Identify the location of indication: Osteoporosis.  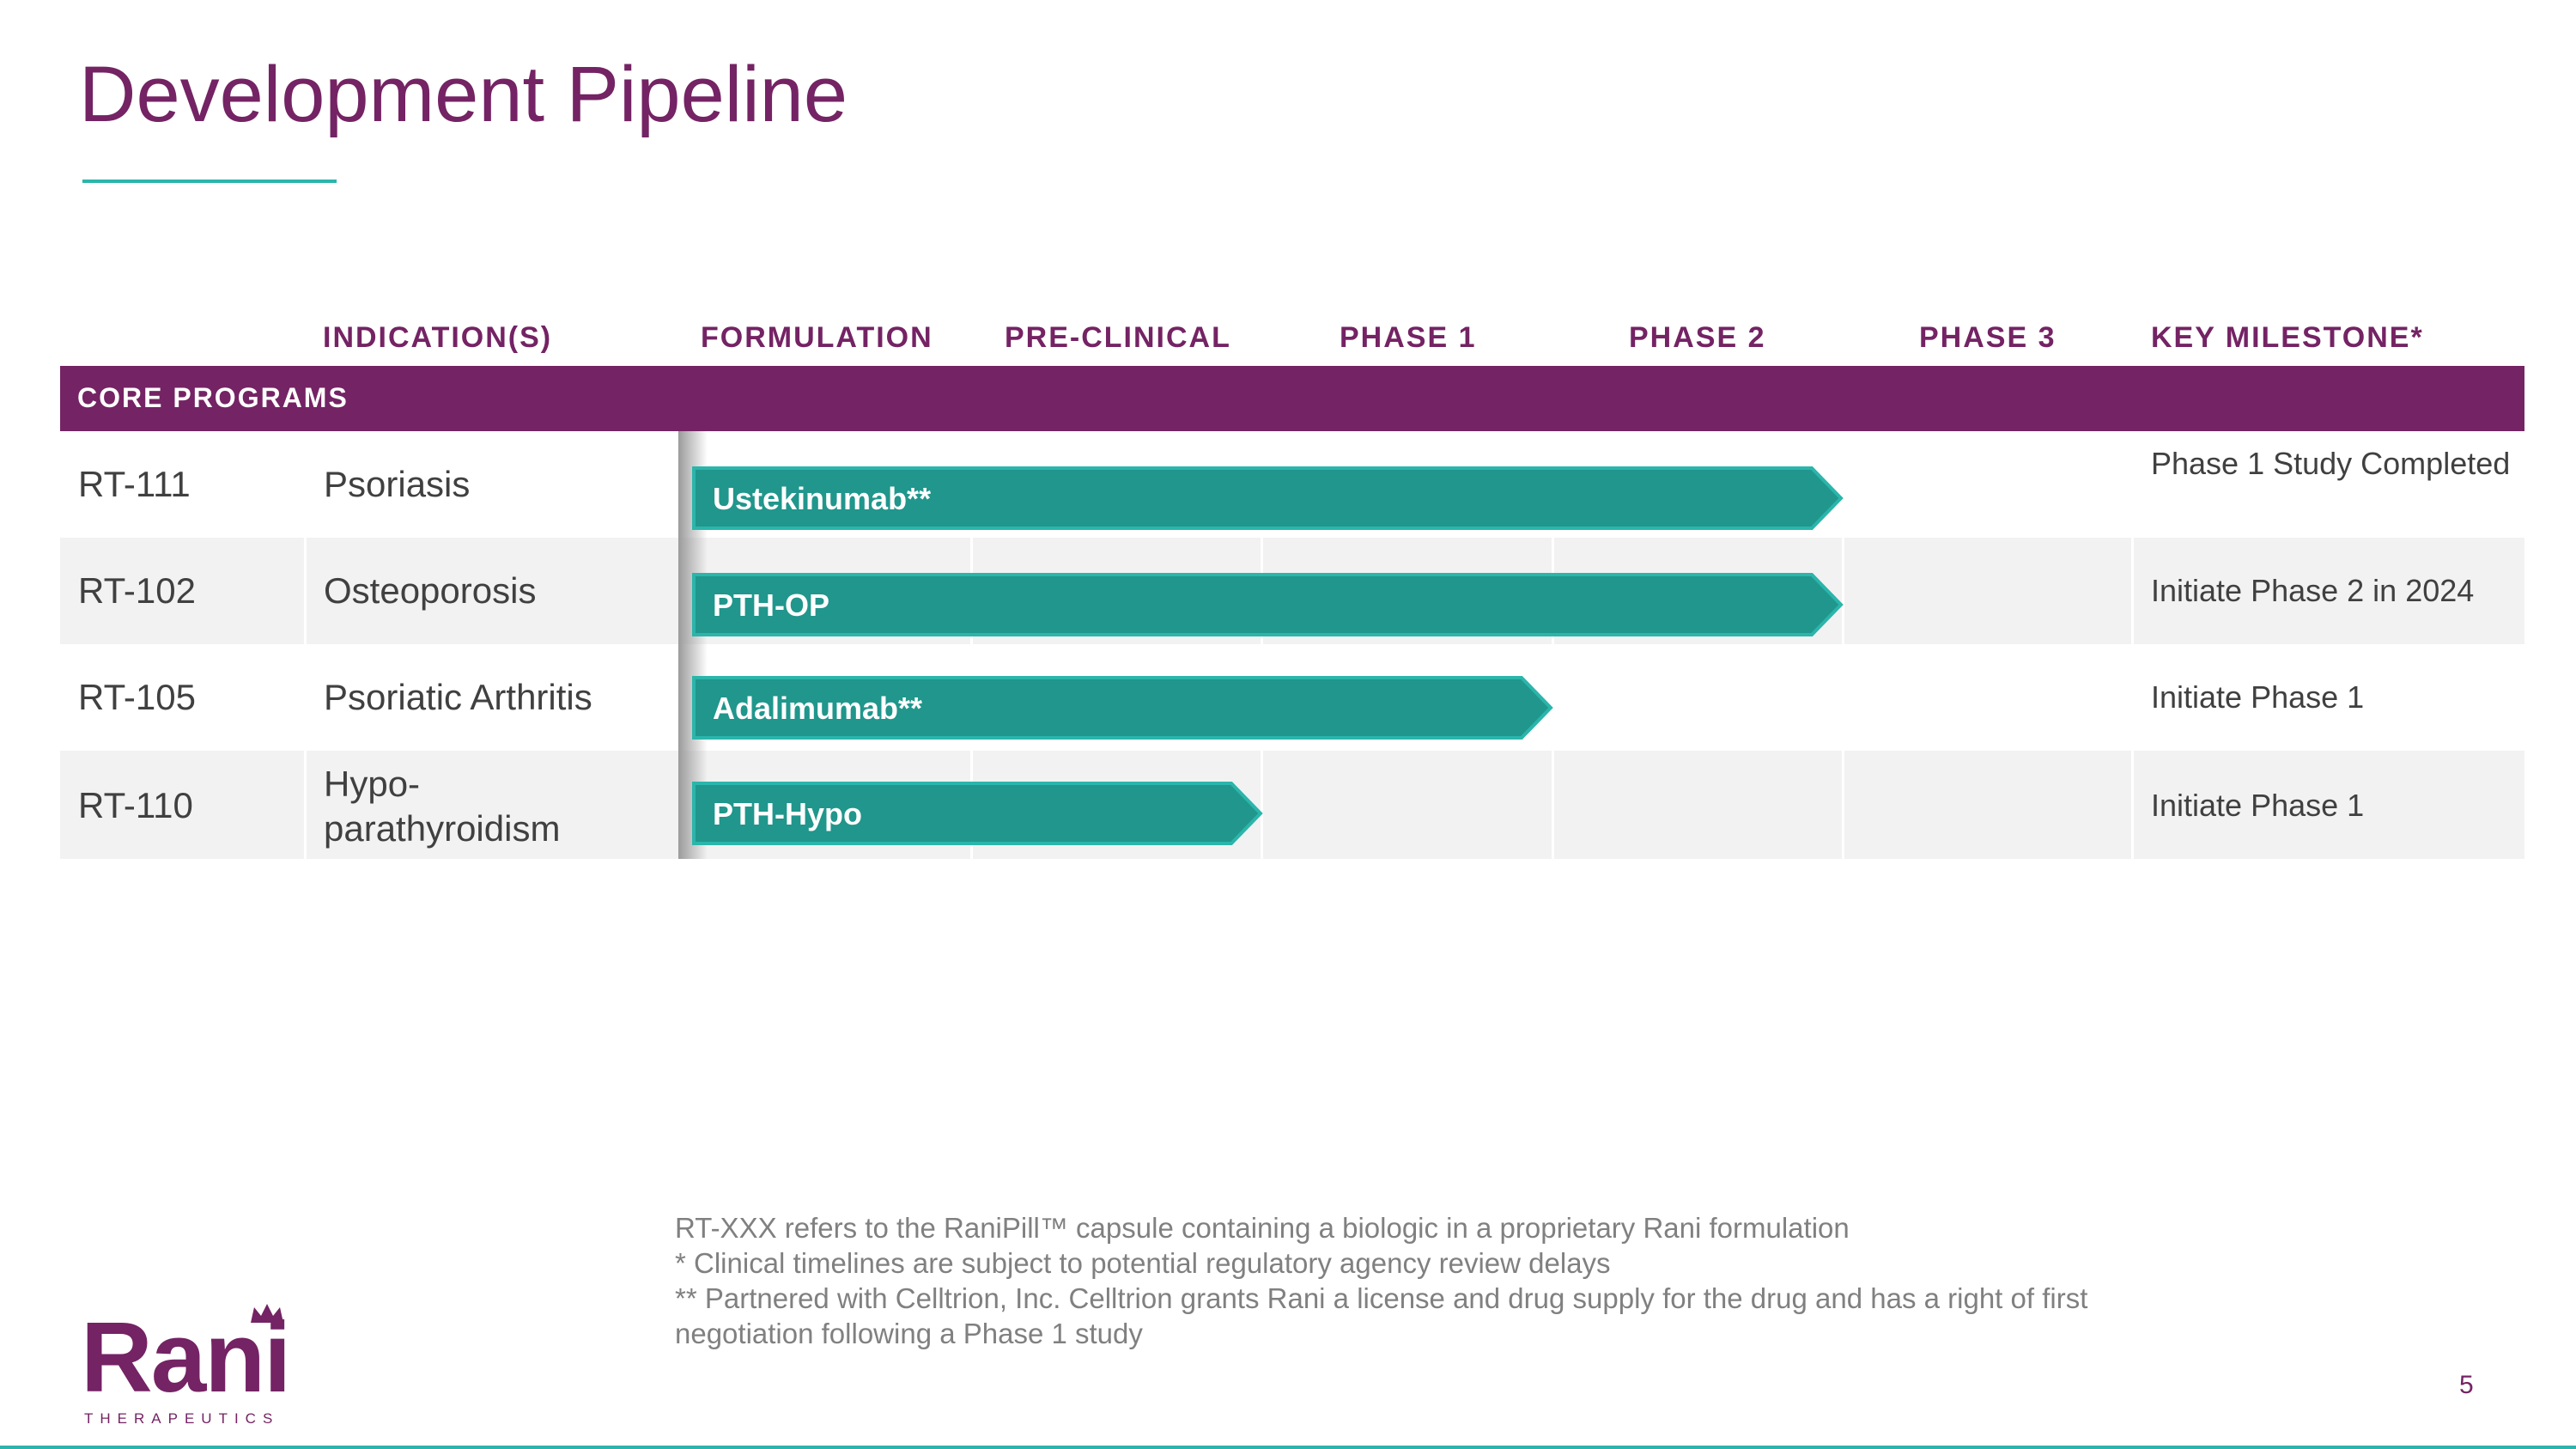
(431, 590).